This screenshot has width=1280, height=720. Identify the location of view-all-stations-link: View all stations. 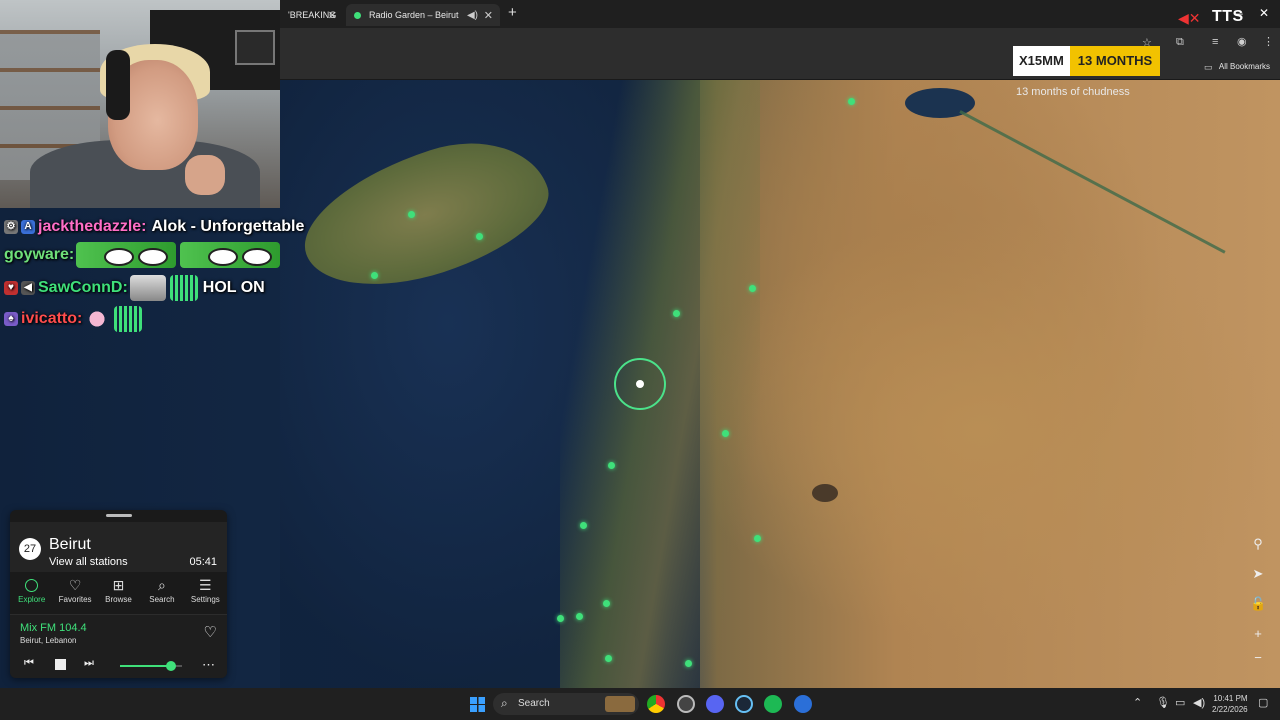
(88, 562).